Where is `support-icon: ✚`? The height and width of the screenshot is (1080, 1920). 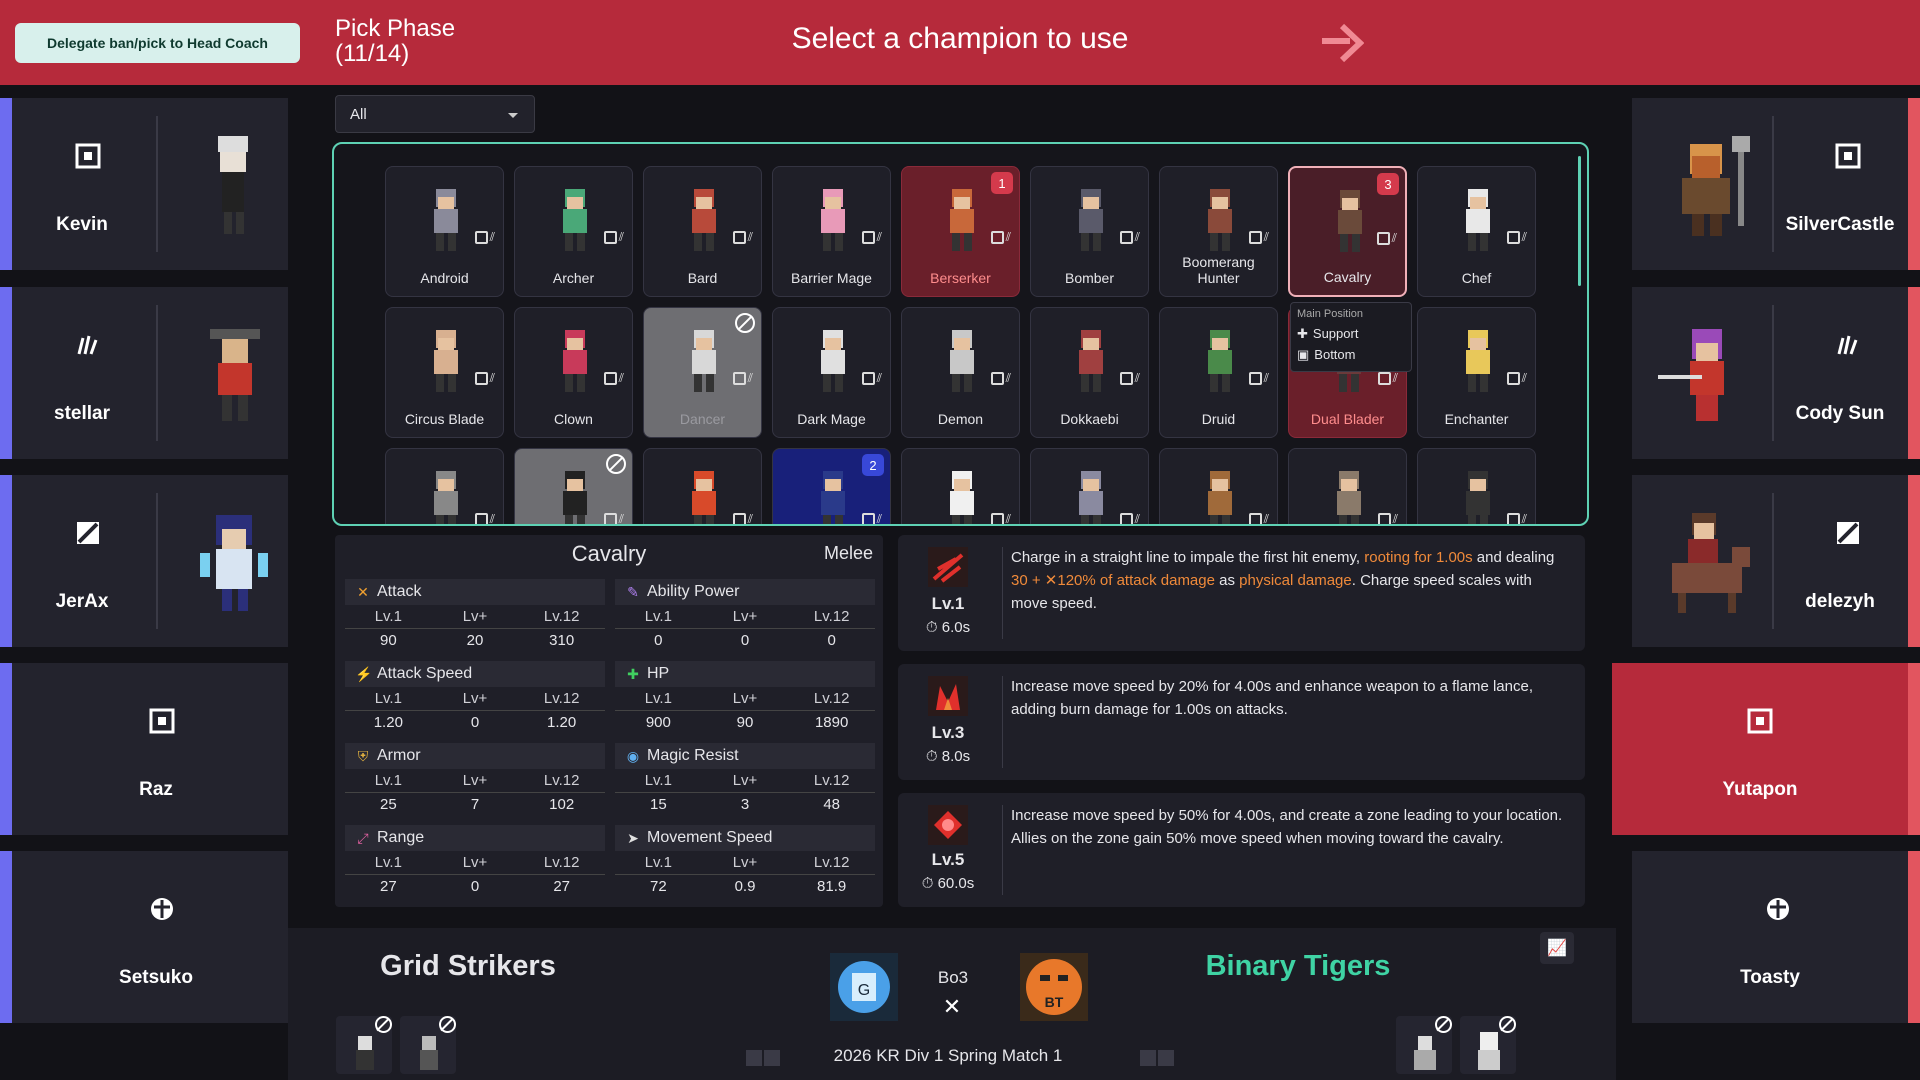 support-icon: ✚ is located at coordinates (1302, 333).